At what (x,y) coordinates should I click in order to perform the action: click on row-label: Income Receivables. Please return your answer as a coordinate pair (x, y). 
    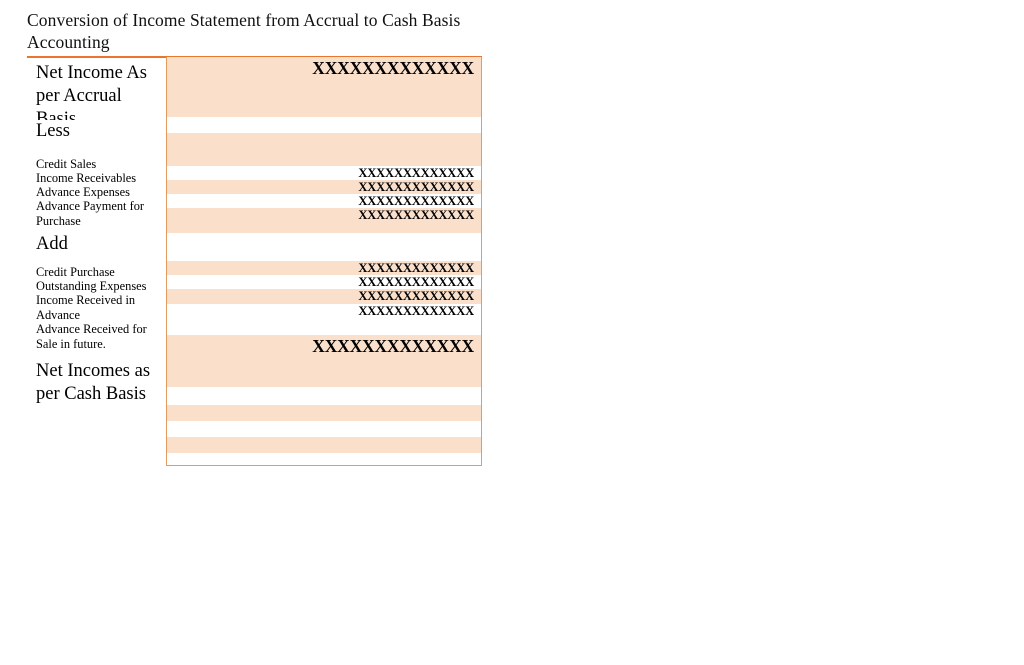
    Looking at the image, I should click on (96, 179).